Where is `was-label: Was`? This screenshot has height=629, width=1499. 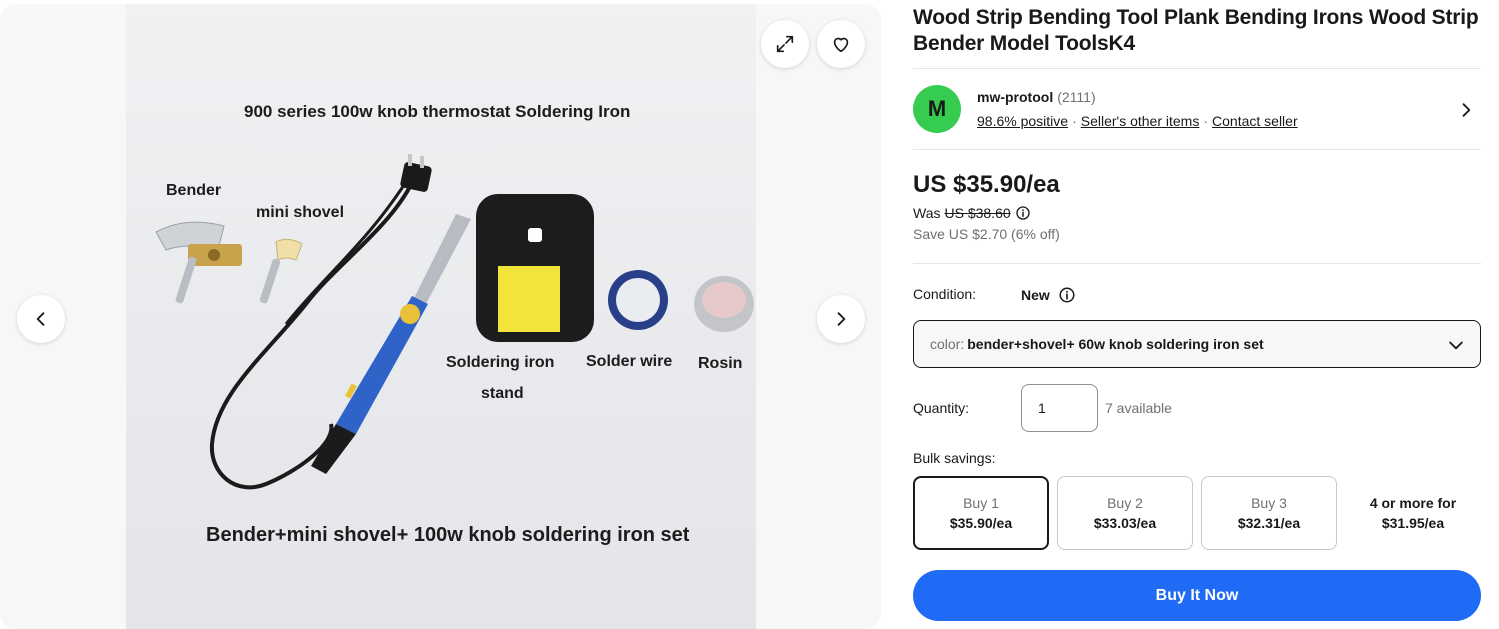
was-label: Was is located at coordinates (927, 213).